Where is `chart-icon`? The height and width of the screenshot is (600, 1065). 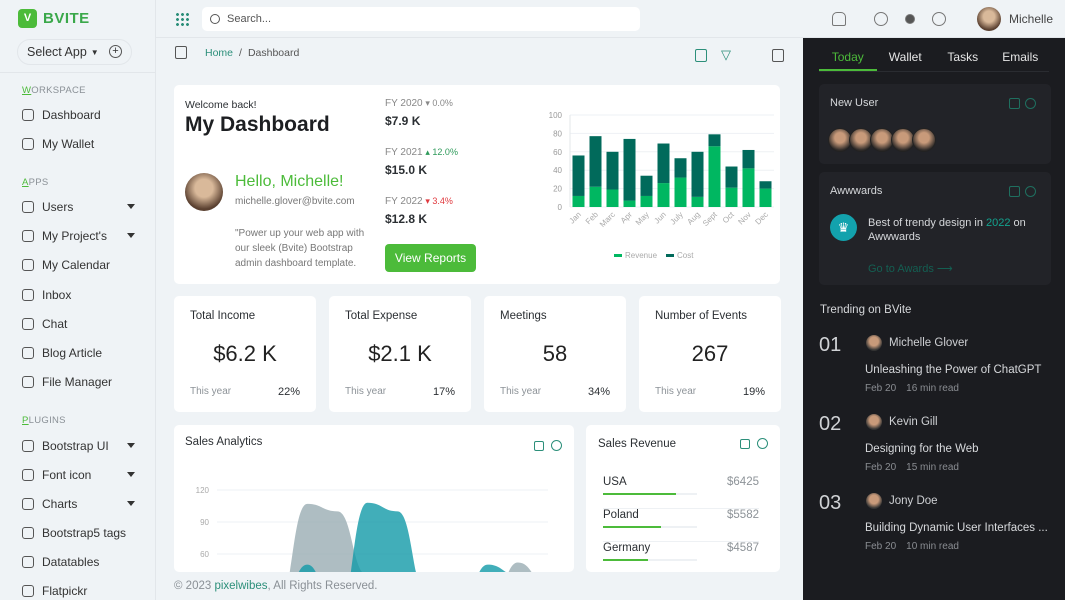 chart-icon is located at coordinates (28, 504).